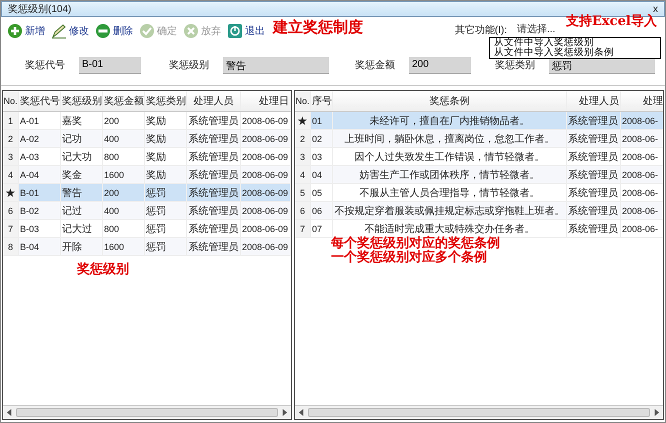 The height and width of the screenshot is (423, 666). Describe the element at coordinates (114, 31) in the screenshot. I see `toolbar-button: 删除` at that location.